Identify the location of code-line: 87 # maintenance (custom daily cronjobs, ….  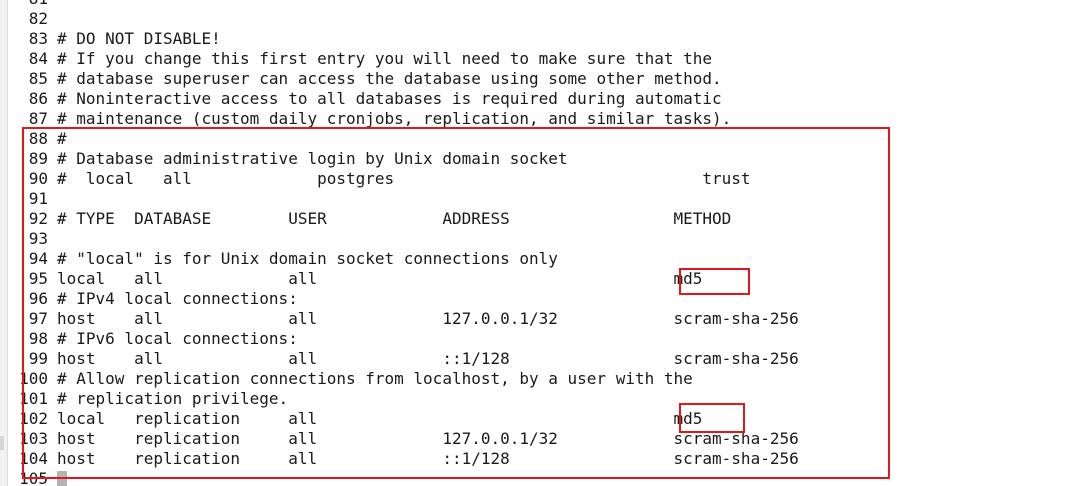
(532, 119).